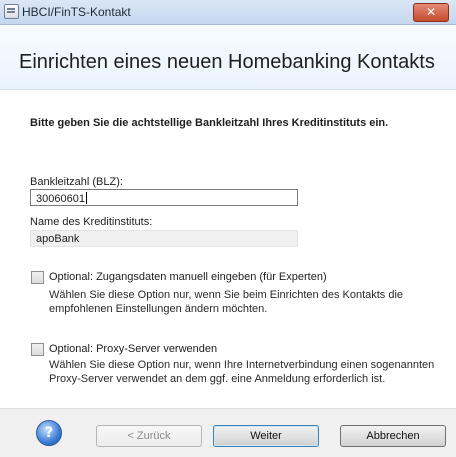 Image resolution: width=456 pixels, height=457 pixels. I want to click on blz-input-value: 30060601, so click(60, 199).